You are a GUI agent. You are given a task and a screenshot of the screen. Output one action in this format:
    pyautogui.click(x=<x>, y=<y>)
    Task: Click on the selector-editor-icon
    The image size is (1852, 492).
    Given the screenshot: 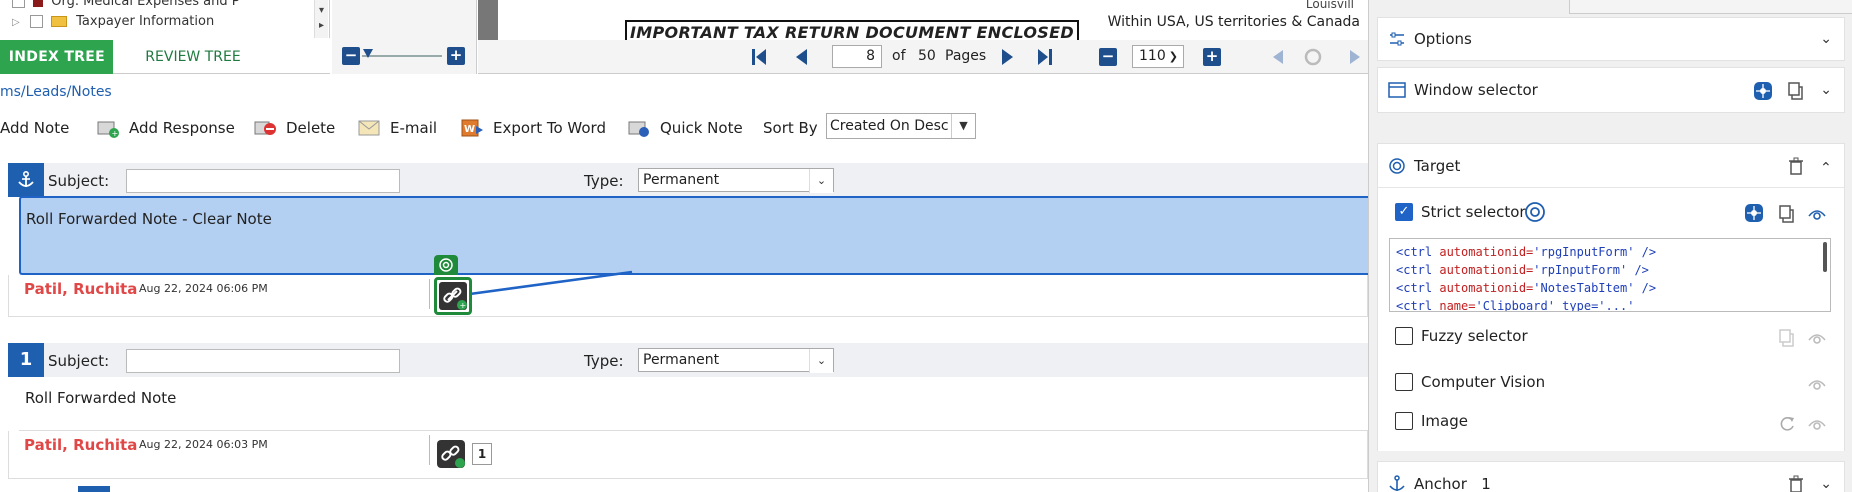 What is the action you would take?
    pyautogui.click(x=1754, y=213)
    